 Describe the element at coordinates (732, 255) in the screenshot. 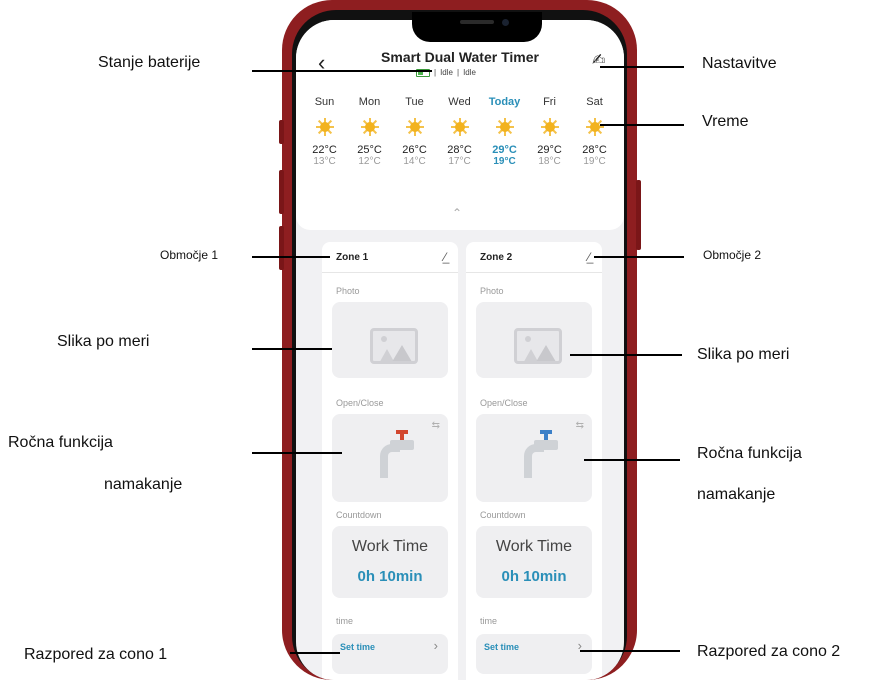

I see `annotation-zone2: Območje 2` at that location.